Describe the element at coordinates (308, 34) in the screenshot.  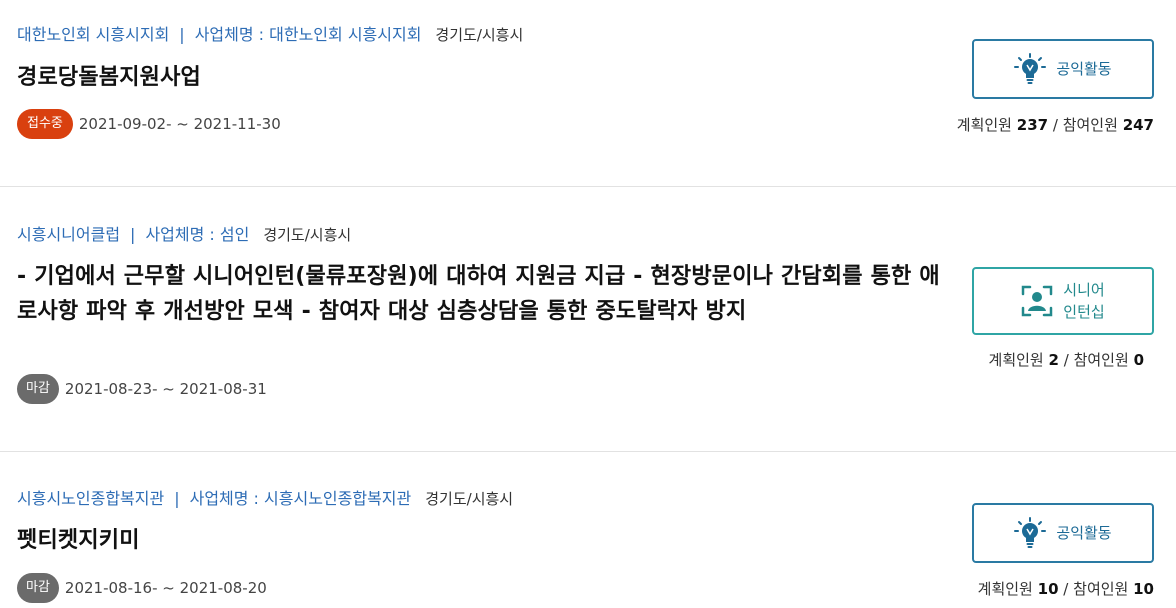
I see `operator-name: 사업체명 : 대한노인회 시흥시지회` at that location.